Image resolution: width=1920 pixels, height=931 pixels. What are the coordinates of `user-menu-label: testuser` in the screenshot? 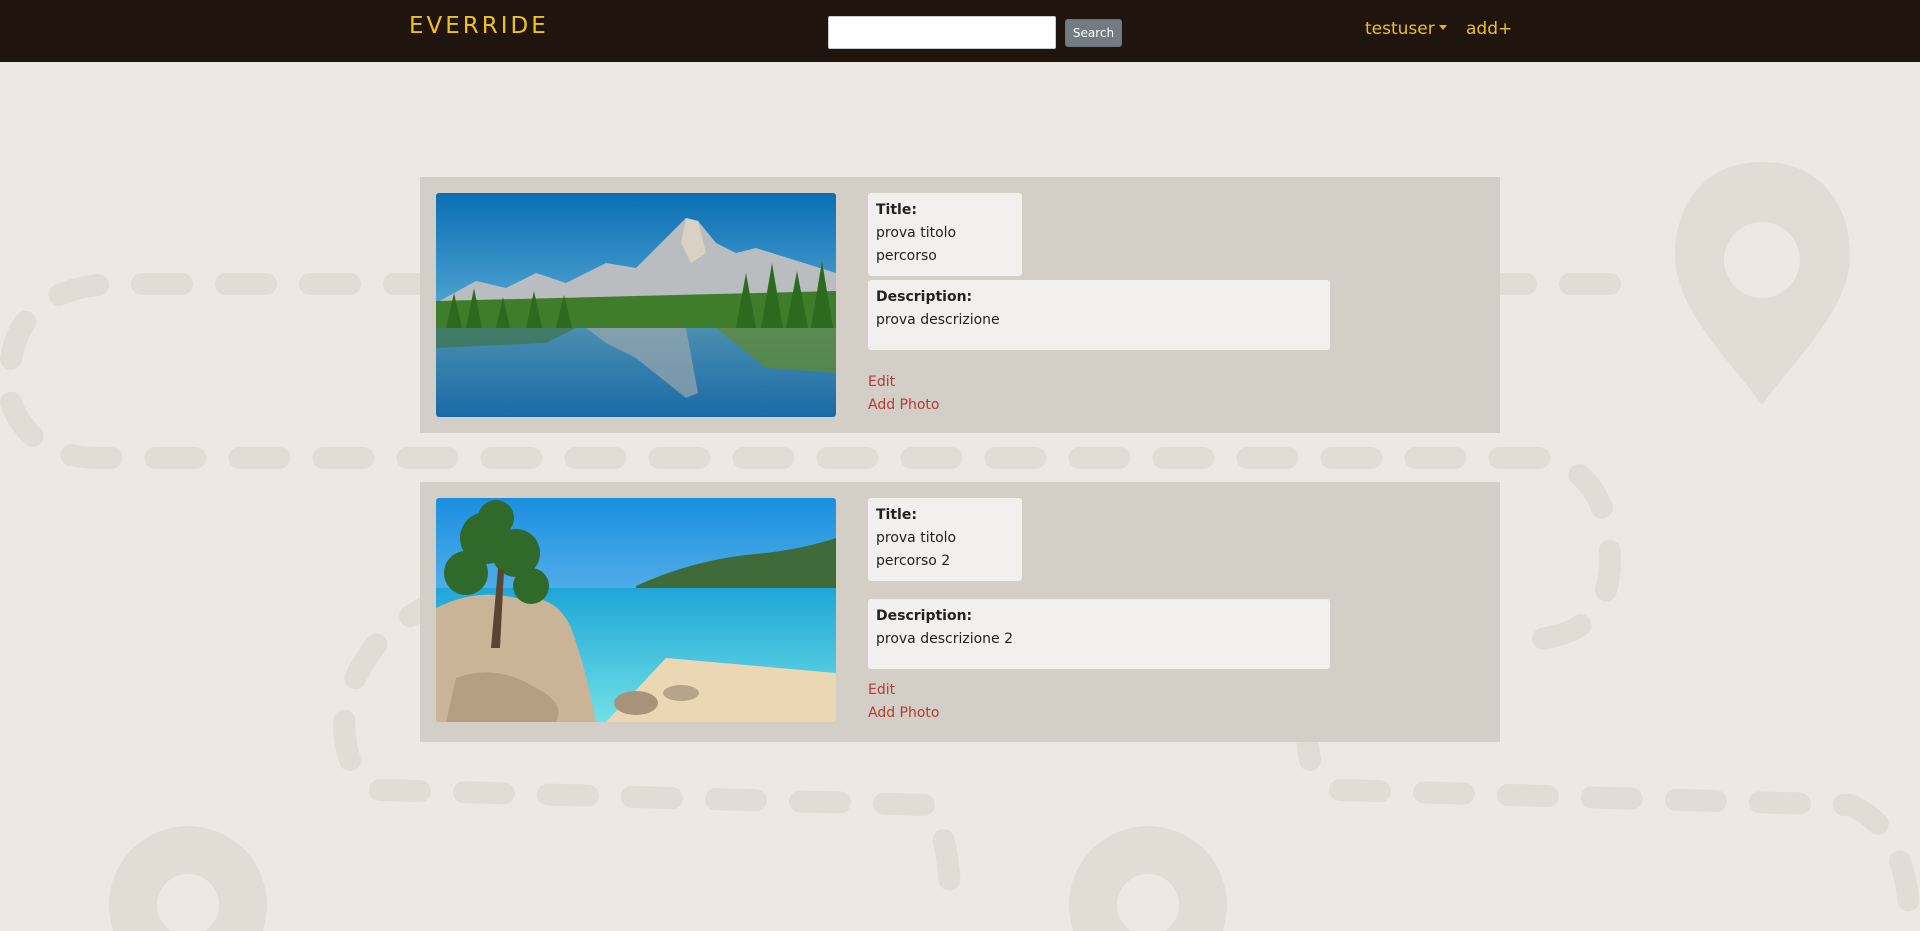 It's located at (1400, 29).